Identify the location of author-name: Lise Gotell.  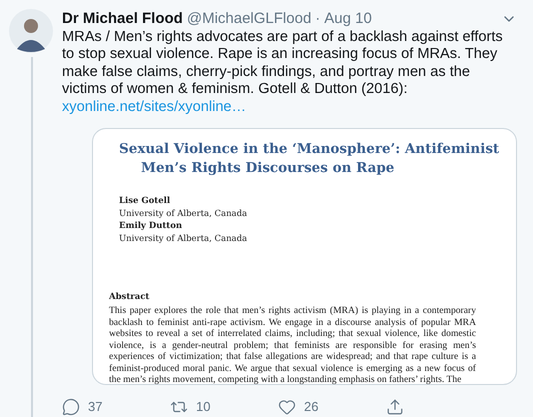
(145, 201).